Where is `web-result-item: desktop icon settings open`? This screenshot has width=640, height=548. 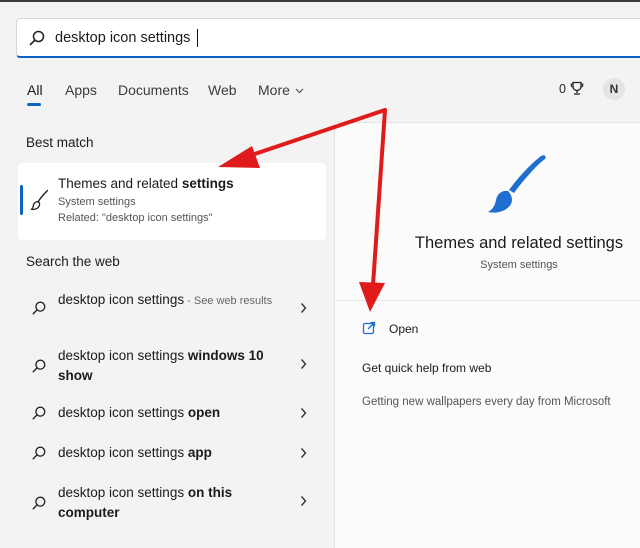 web-result-item: desktop icon settings open is located at coordinates (172, 414).